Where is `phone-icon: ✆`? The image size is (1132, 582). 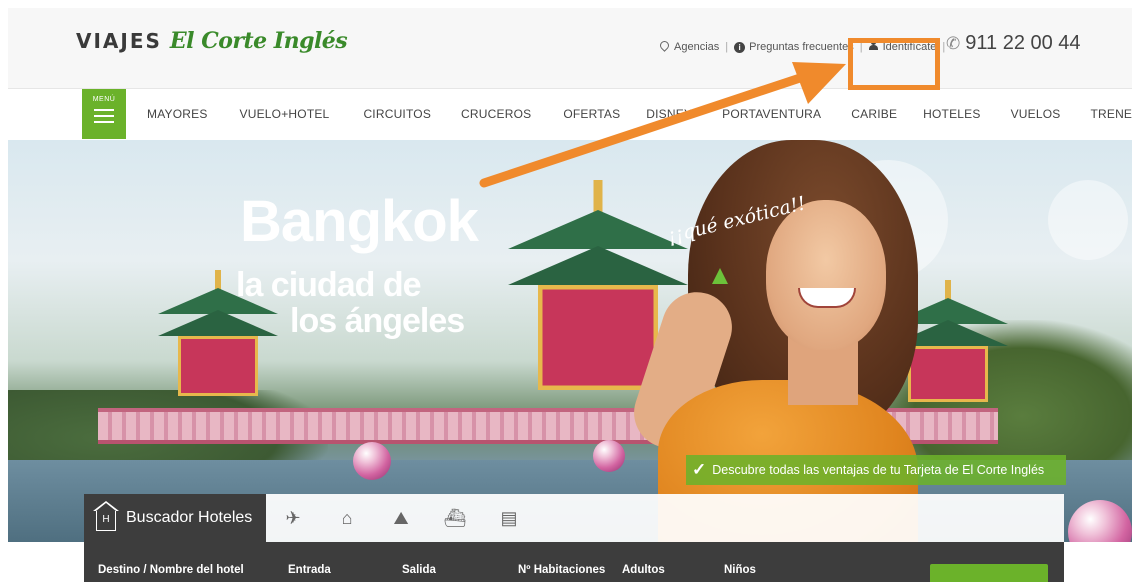 phone-icon: ✆ is located at coordinates (953, 43).